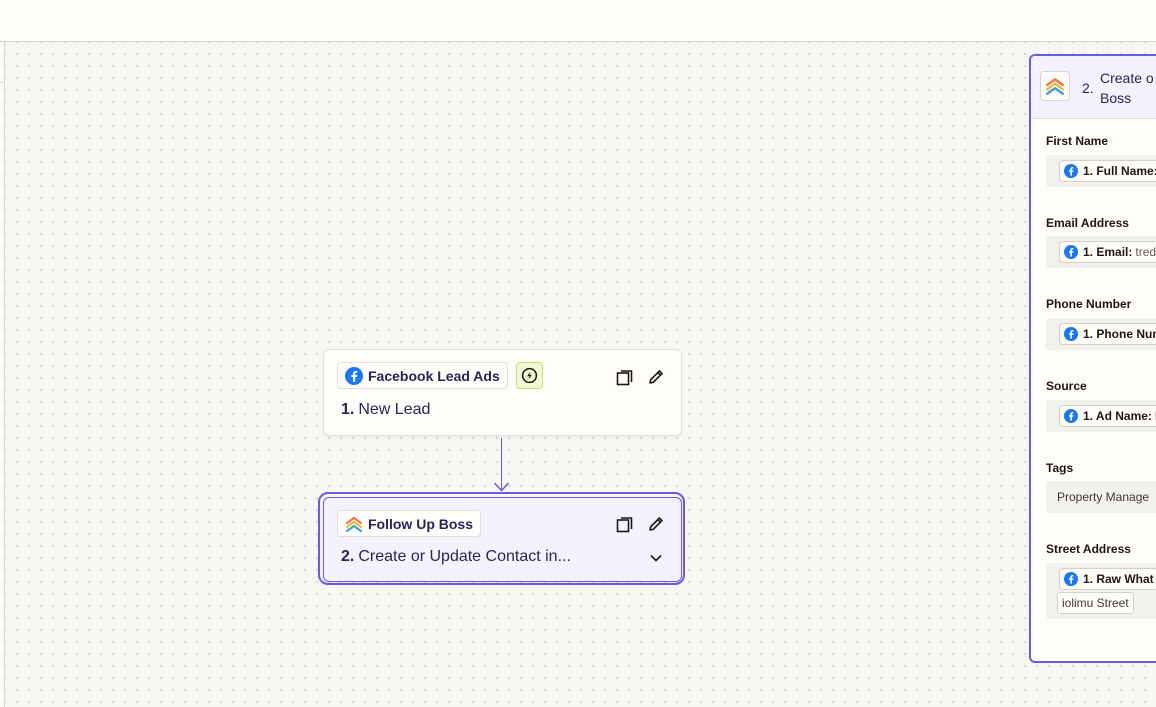  Describe the element at coordinates (1107, 579) in the screenshot. I see `mapped-value-pill: 1. Raw What` at that location.